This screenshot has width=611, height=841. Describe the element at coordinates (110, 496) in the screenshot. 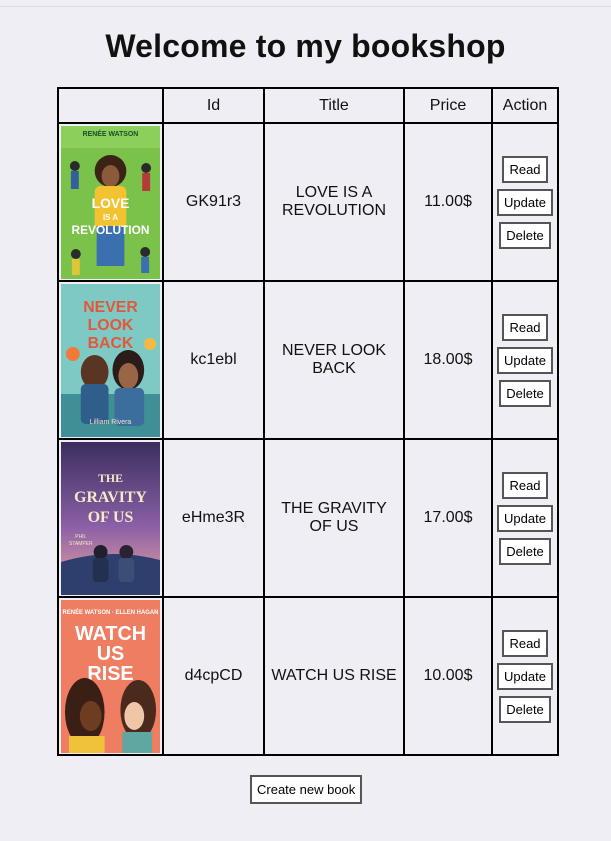

I see `svg-text: GRAVITY` at that location.